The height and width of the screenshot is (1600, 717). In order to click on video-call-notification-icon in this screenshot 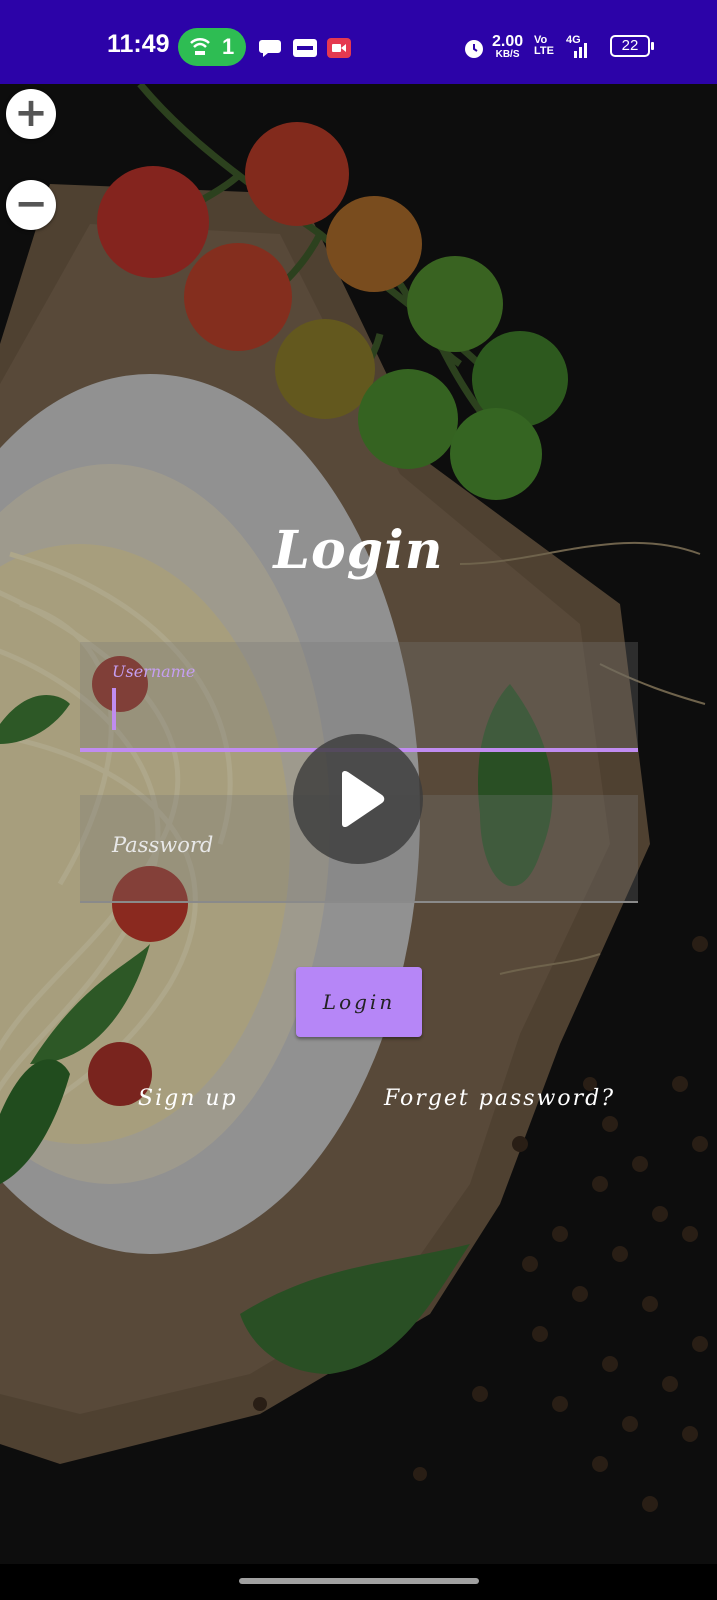, I will do `click(339, 48)`.